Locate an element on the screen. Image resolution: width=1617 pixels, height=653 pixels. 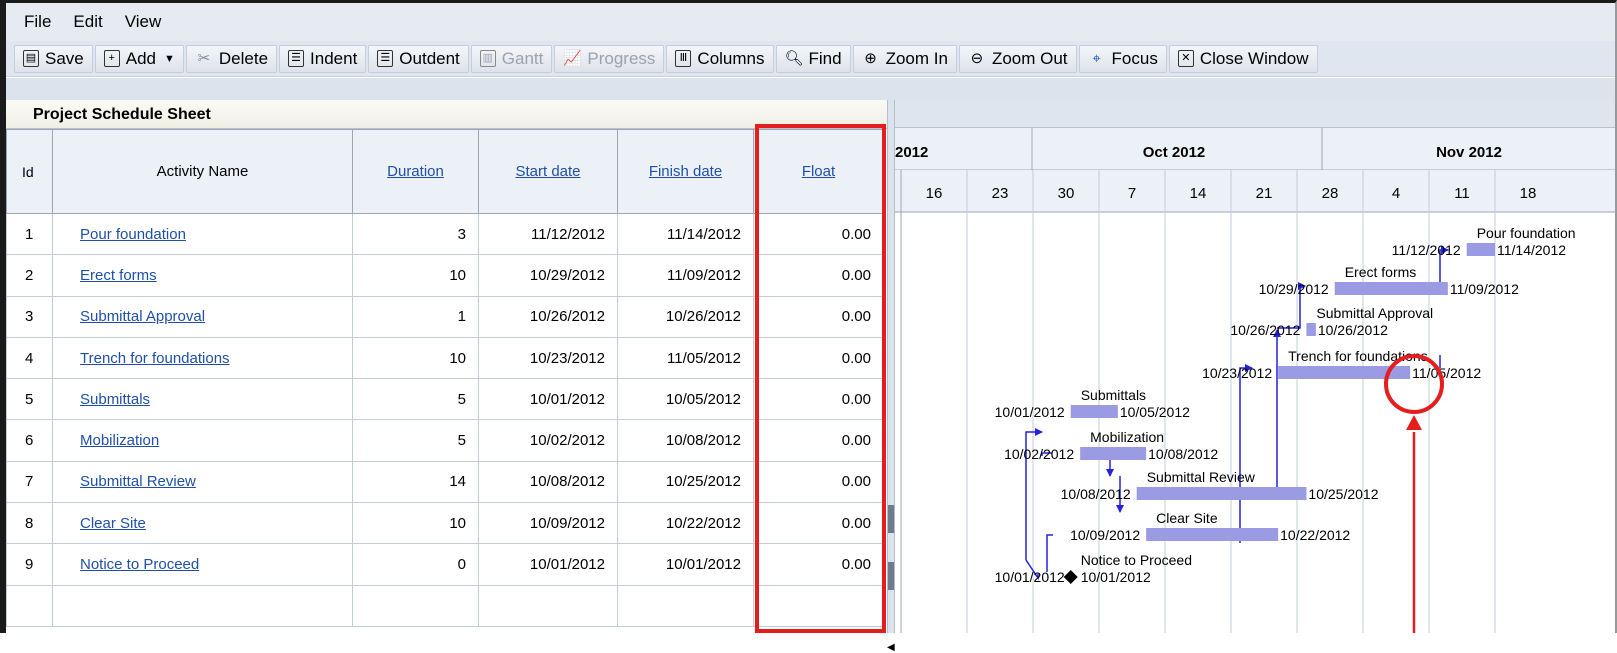
cell-id: 8 is located at coordinates (29, 523).